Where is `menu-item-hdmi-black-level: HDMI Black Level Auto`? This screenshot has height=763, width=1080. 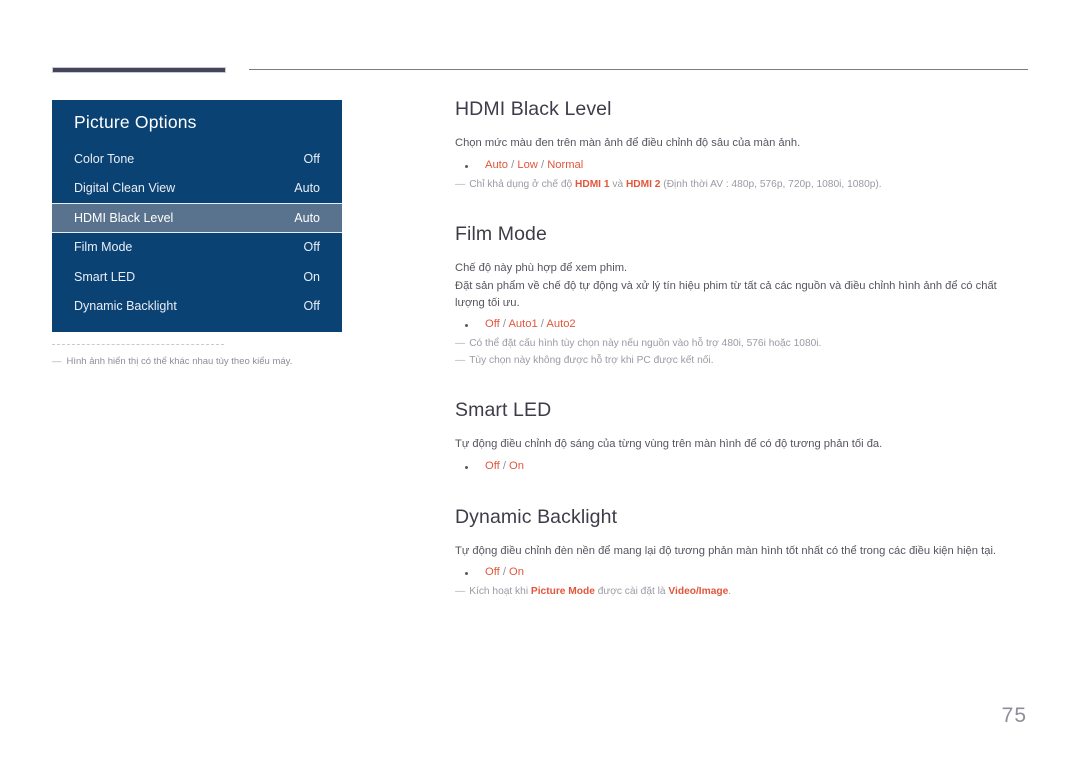
menu-item-hdmi-black-level: HDMI Black Level Auto is located at coordinates (197, 218).